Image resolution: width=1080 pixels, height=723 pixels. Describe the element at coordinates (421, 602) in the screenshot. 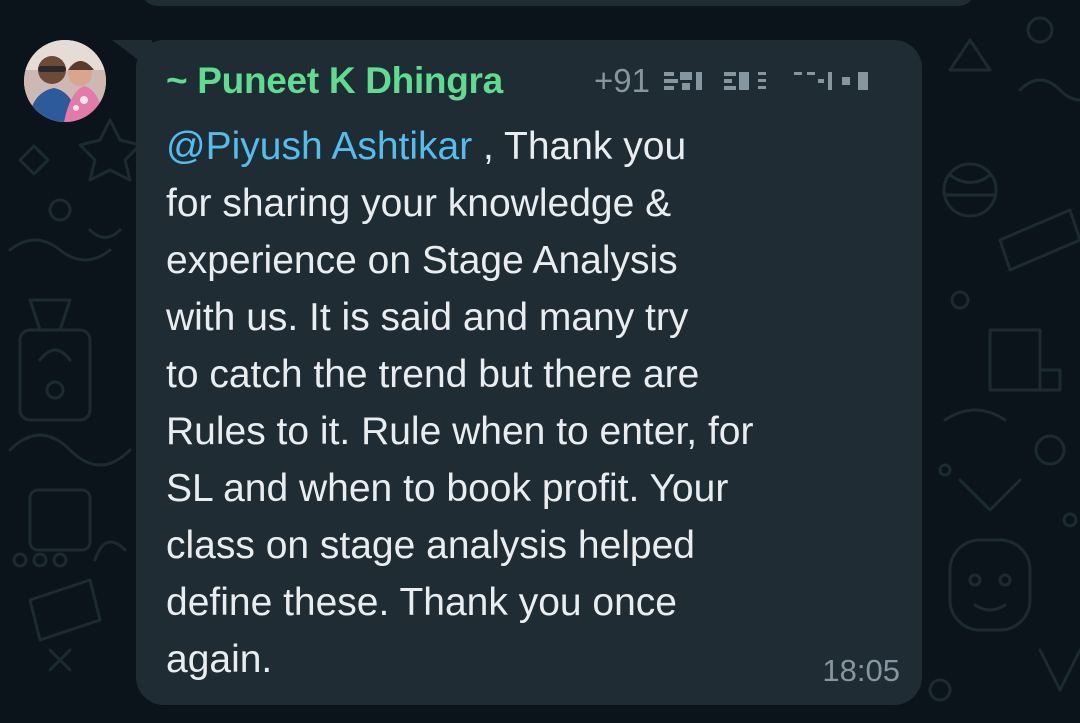

I see `message-line: define these. Thank you once` at that location.